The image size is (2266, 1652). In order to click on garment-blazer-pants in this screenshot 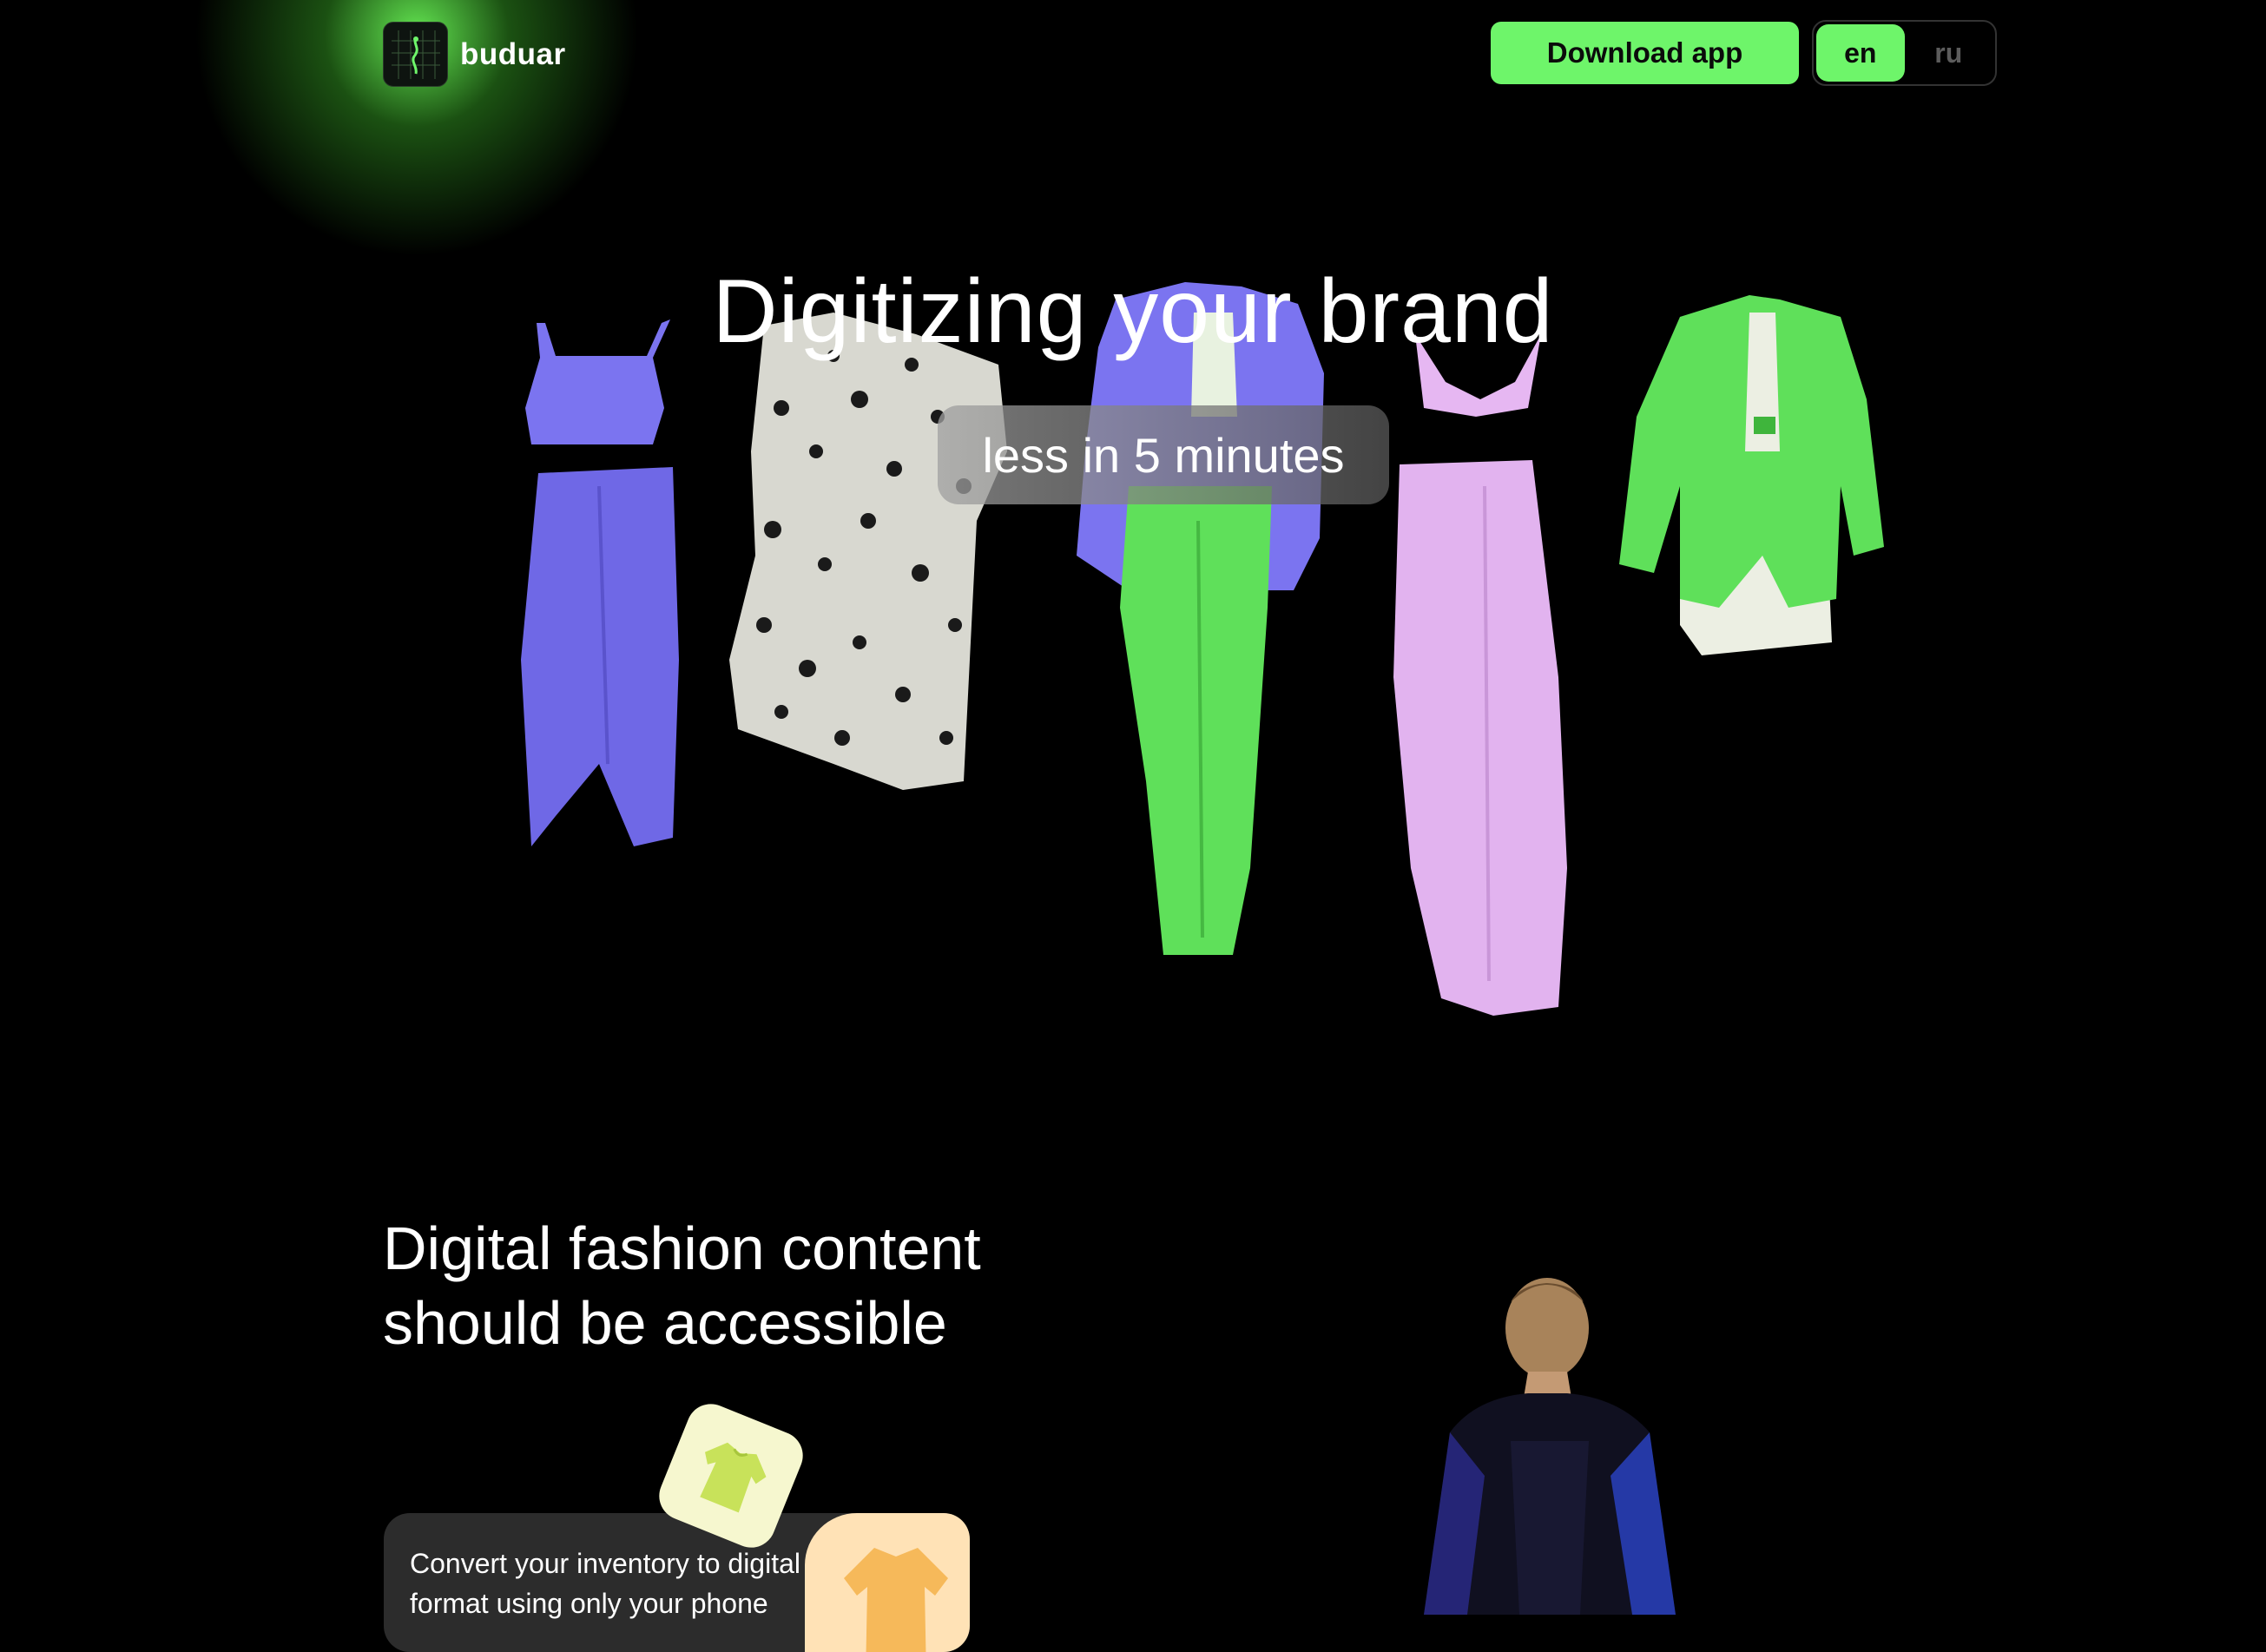, I will do `click(1200, 618)`.